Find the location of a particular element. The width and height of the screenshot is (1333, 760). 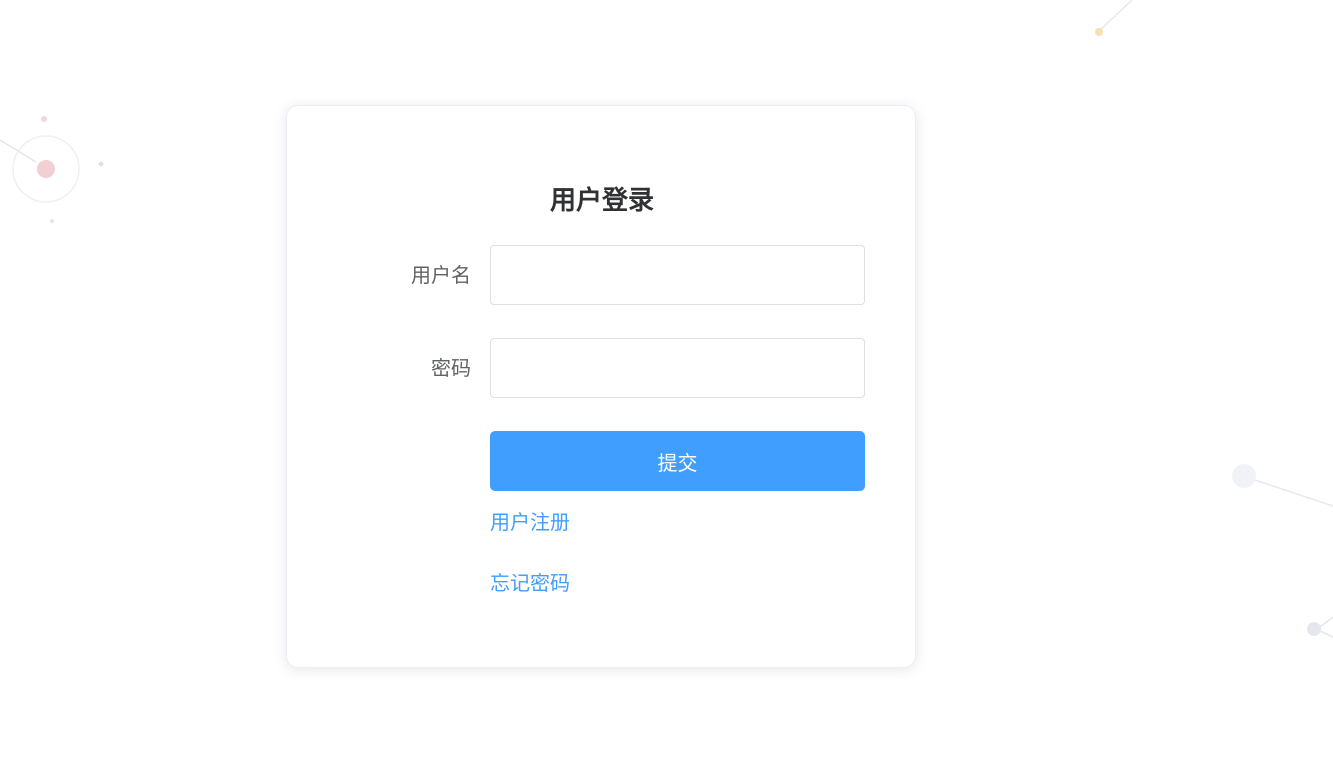

username-label: 用户名 is located at coordinates (441, 275).